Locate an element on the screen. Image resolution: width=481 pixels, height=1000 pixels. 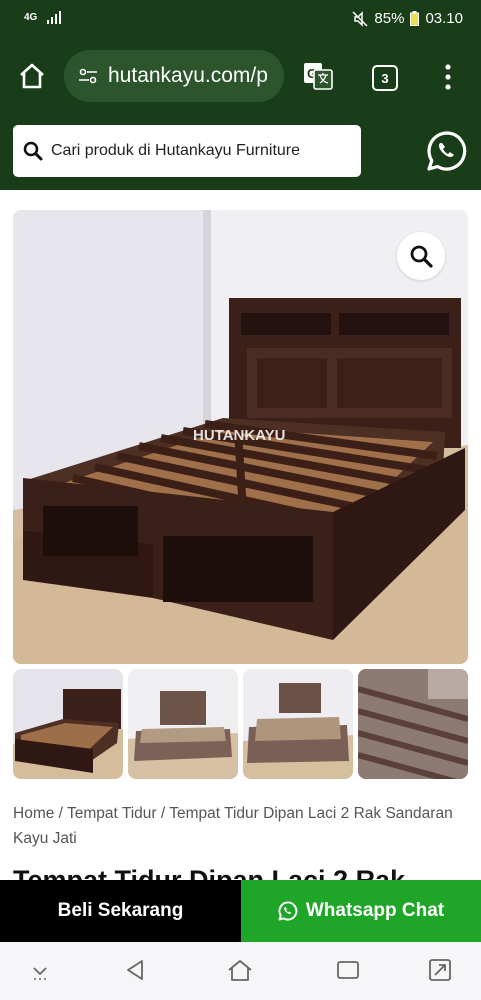
action-bar: Beli Sekarang Whatsapp Chat is located at coordinates (240, 911).